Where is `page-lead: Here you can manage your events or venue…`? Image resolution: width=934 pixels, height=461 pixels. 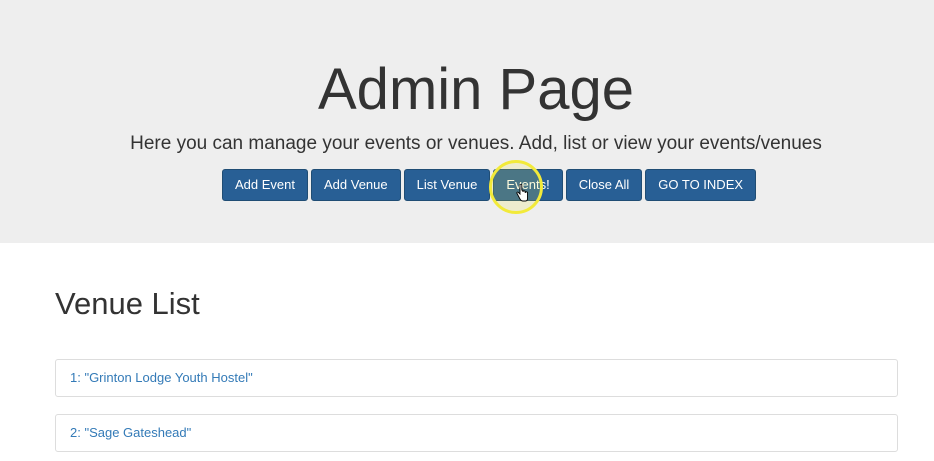 page-lead: Here you can manage your events or venue… is located at coordinates (476, 143).